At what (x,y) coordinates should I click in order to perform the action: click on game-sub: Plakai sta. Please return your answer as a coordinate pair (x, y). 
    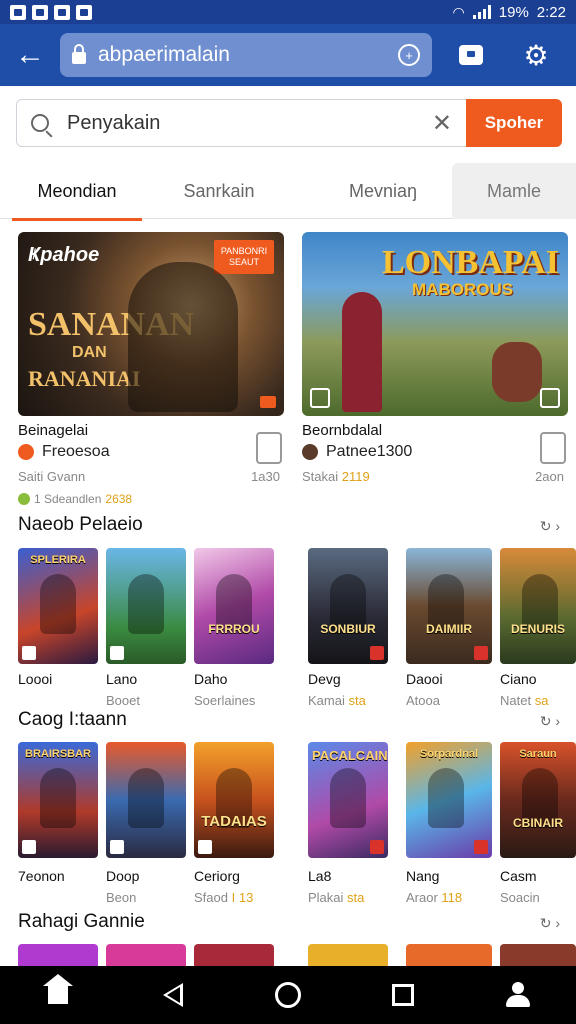
    Looking at the image, I should click on (336, 897).